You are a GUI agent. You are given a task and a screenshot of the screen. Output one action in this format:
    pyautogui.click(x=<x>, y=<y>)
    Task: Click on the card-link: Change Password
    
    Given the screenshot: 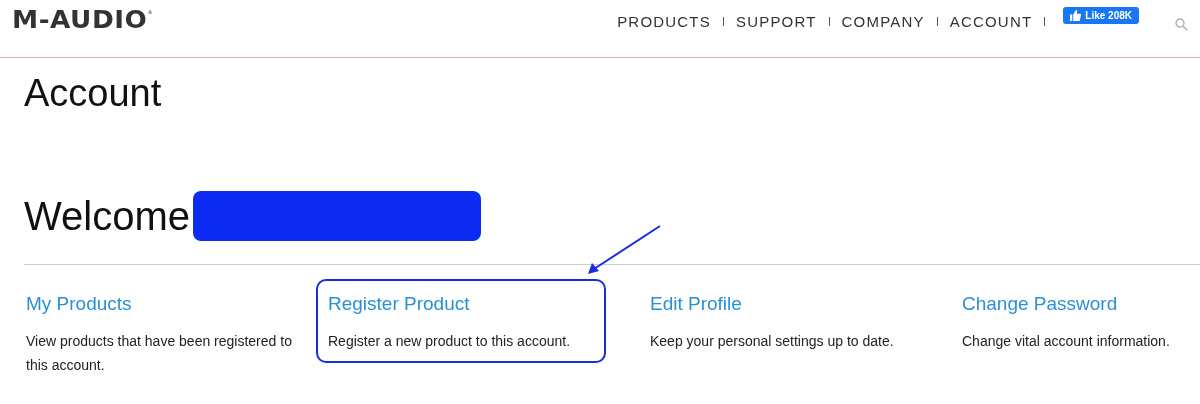 What is the action you would take?
    pyautogui.click(x=1040, y=304)
    